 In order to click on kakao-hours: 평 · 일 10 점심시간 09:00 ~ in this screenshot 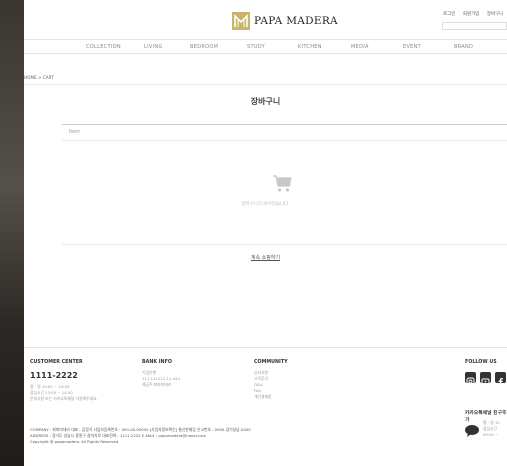, I will do `click(491, 428)`.